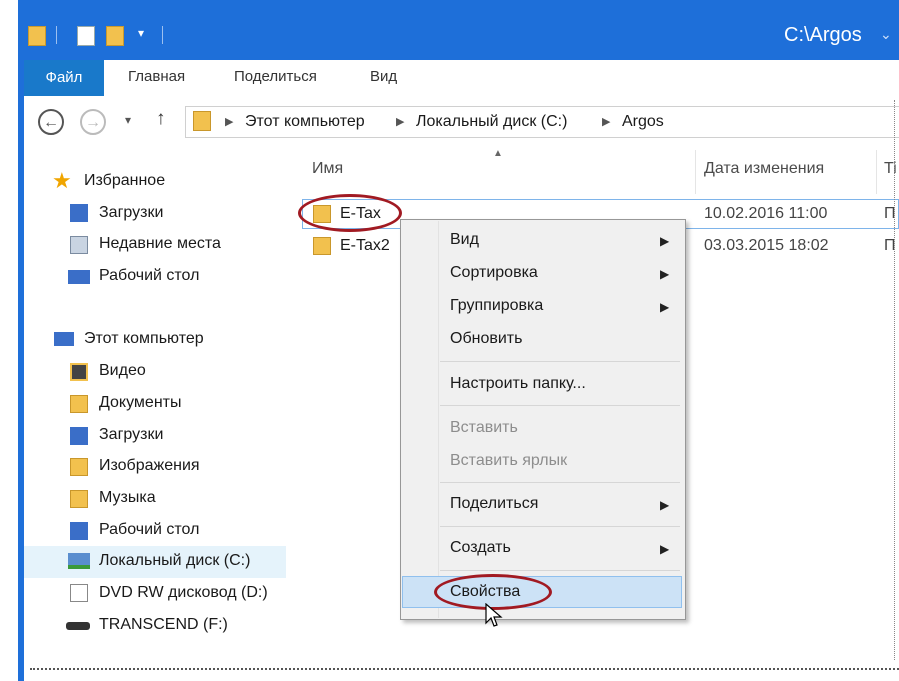  I want to click on nav-this-pc: Этот компьютер, so click(144, 339).